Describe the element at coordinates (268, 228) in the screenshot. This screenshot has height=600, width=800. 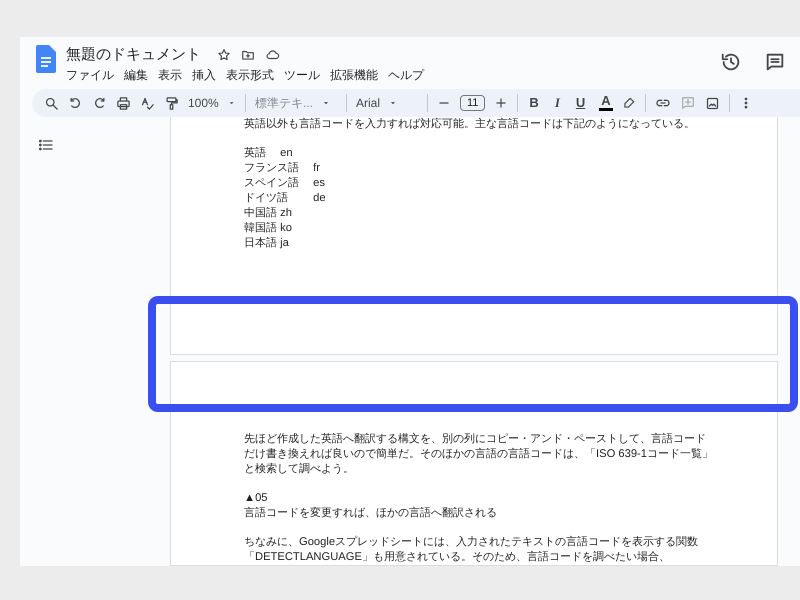
I see `body-text: 韓国語 ko` at that location.